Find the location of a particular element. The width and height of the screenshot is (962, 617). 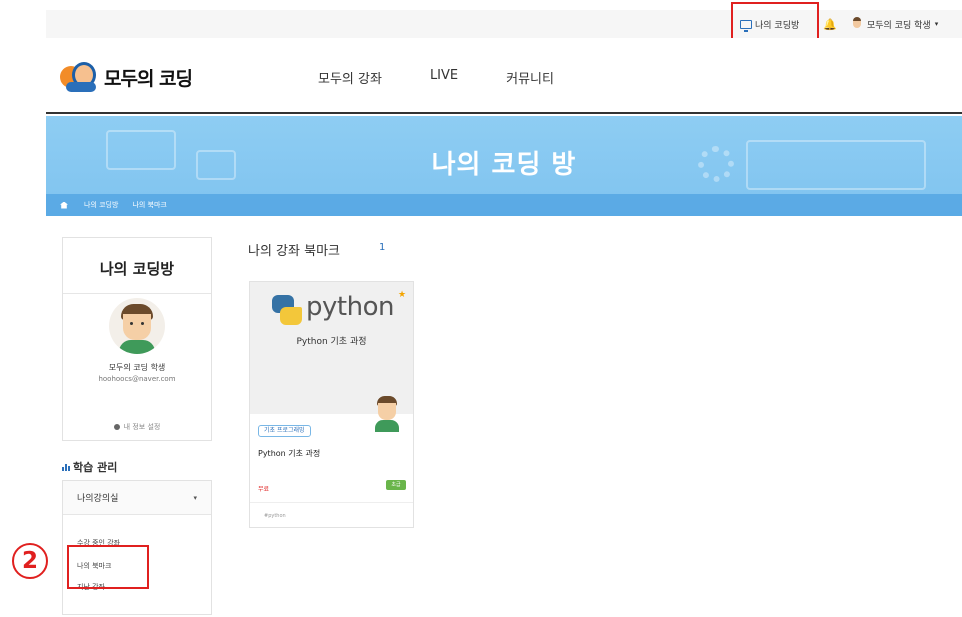

python-wordmark: python is located at coordinates (350, 307).